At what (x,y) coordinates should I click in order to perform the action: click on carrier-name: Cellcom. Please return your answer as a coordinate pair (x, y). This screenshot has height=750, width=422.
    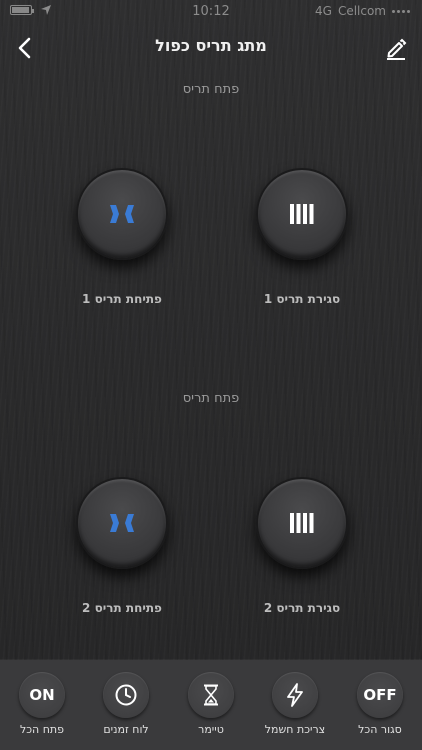
    Looking at the image, I should click on (361, 11).